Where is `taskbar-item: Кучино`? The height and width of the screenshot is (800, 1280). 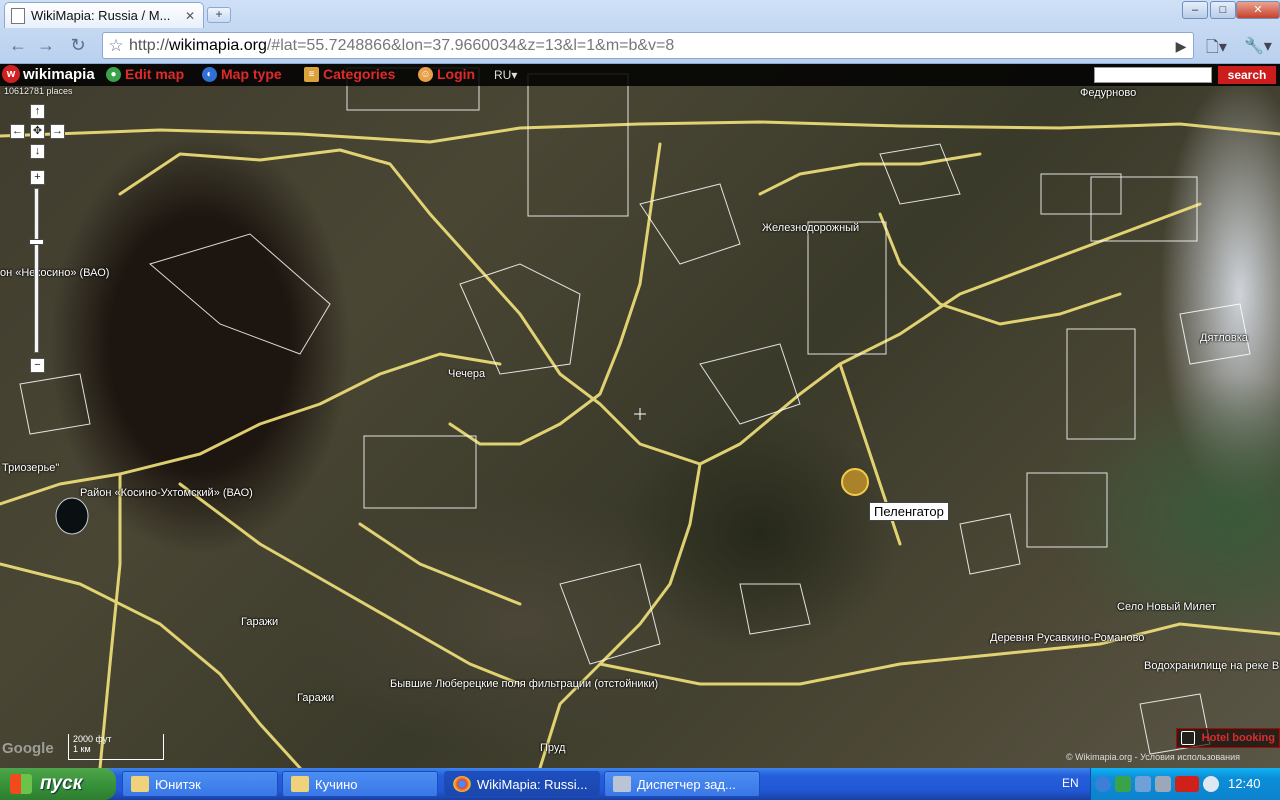 taskbar-item: Кучино is located at coordinates (360, 784).